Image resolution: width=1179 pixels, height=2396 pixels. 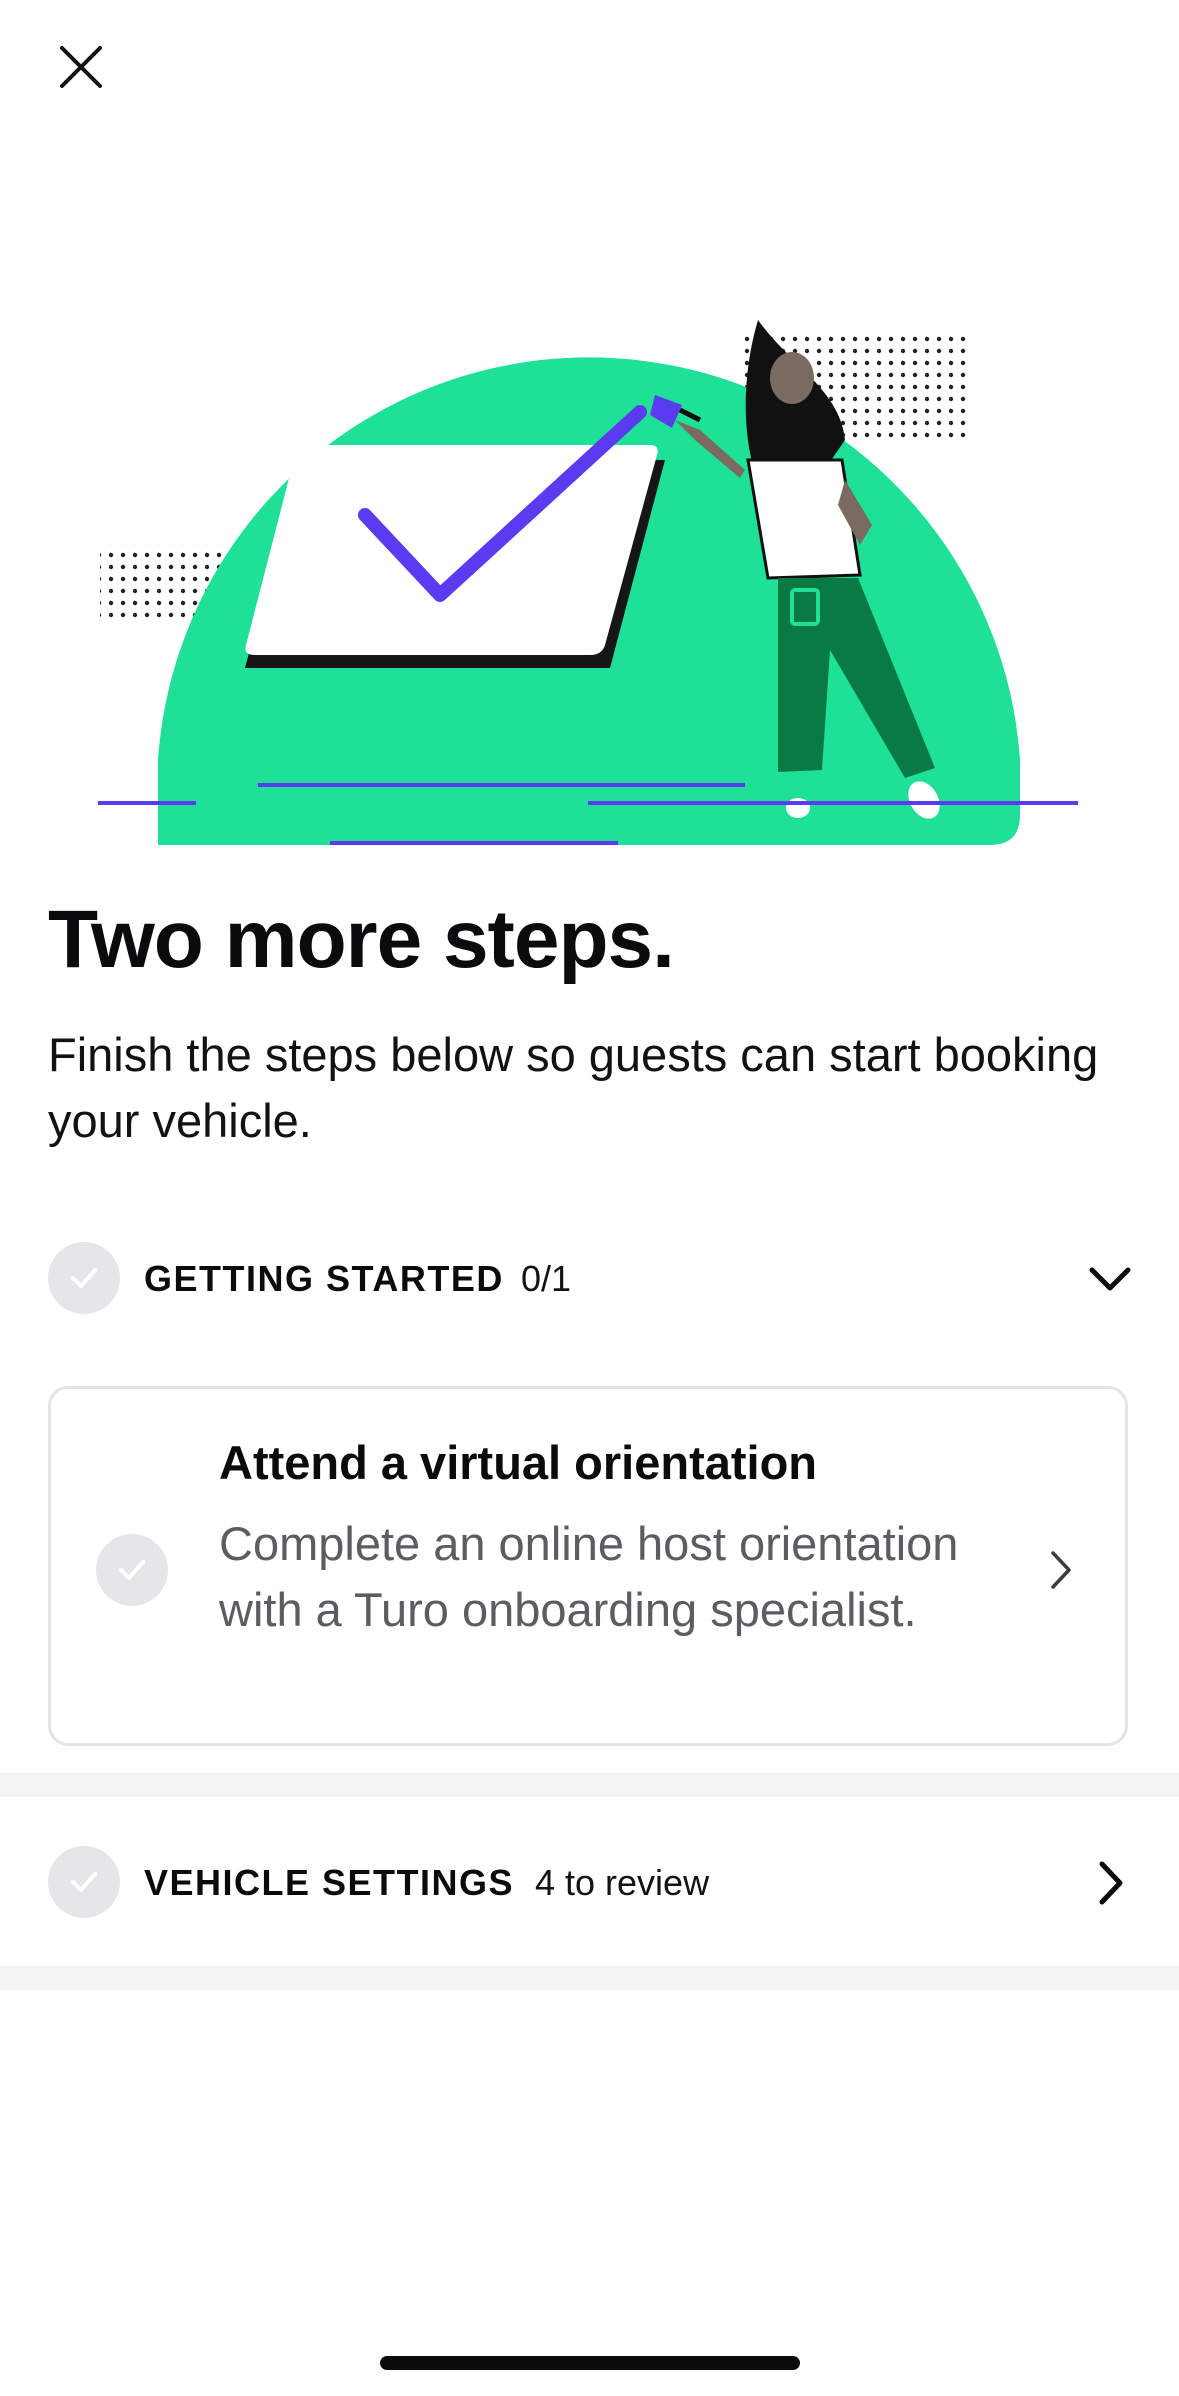 I want to click on page-title: Two more steps., so click(x=361, y=939).